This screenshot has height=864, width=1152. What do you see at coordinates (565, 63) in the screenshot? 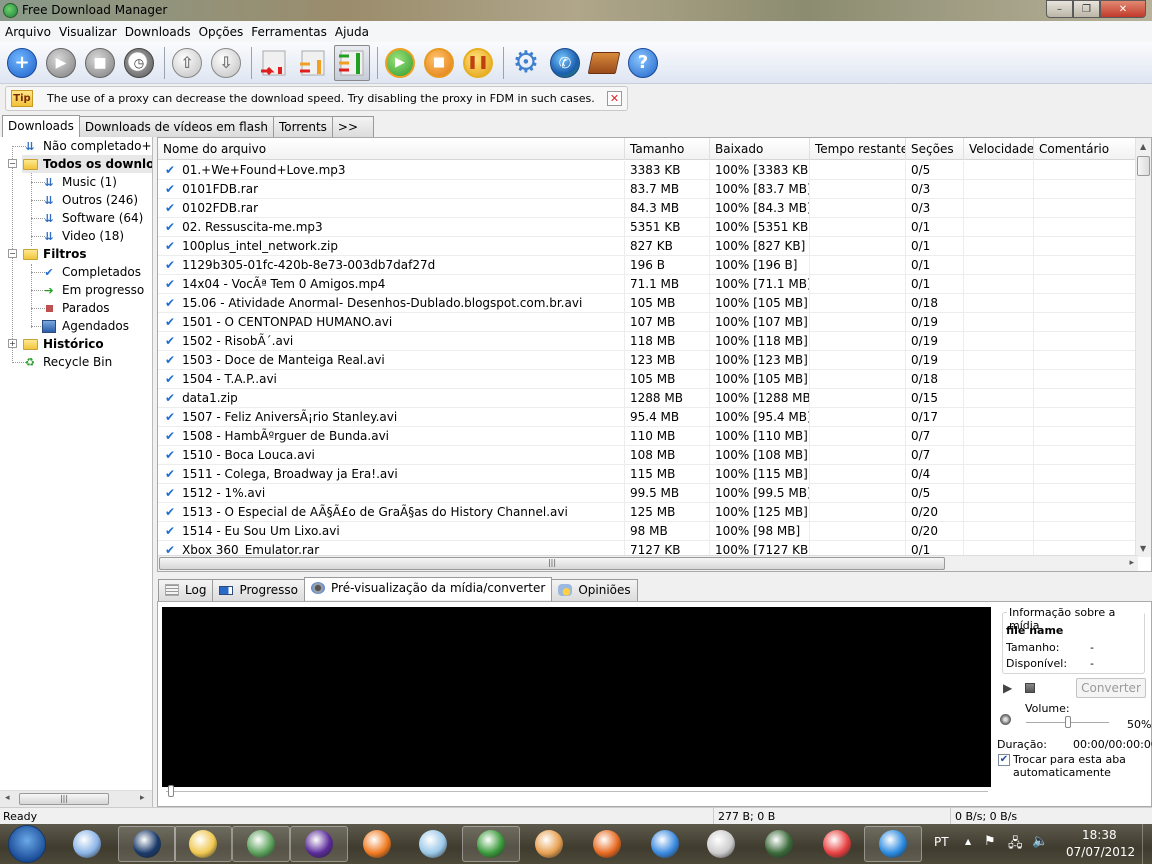
I see `dial-button: ✆` at bounding box center [565, 63].